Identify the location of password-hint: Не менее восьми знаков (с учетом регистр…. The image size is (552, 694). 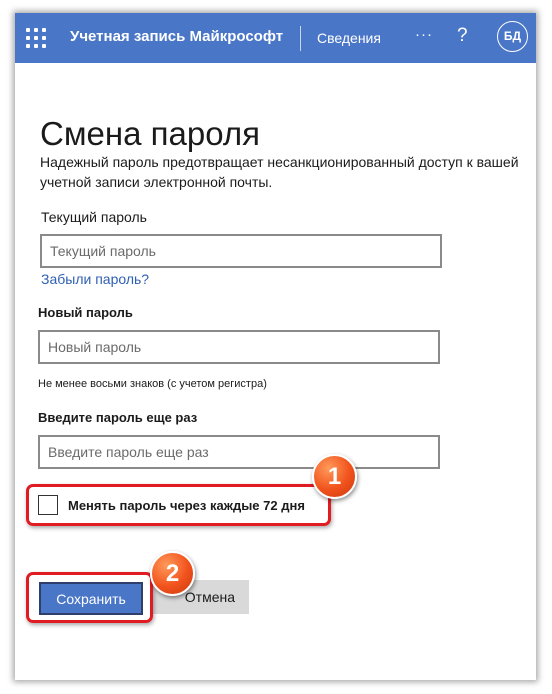
(152, 384).